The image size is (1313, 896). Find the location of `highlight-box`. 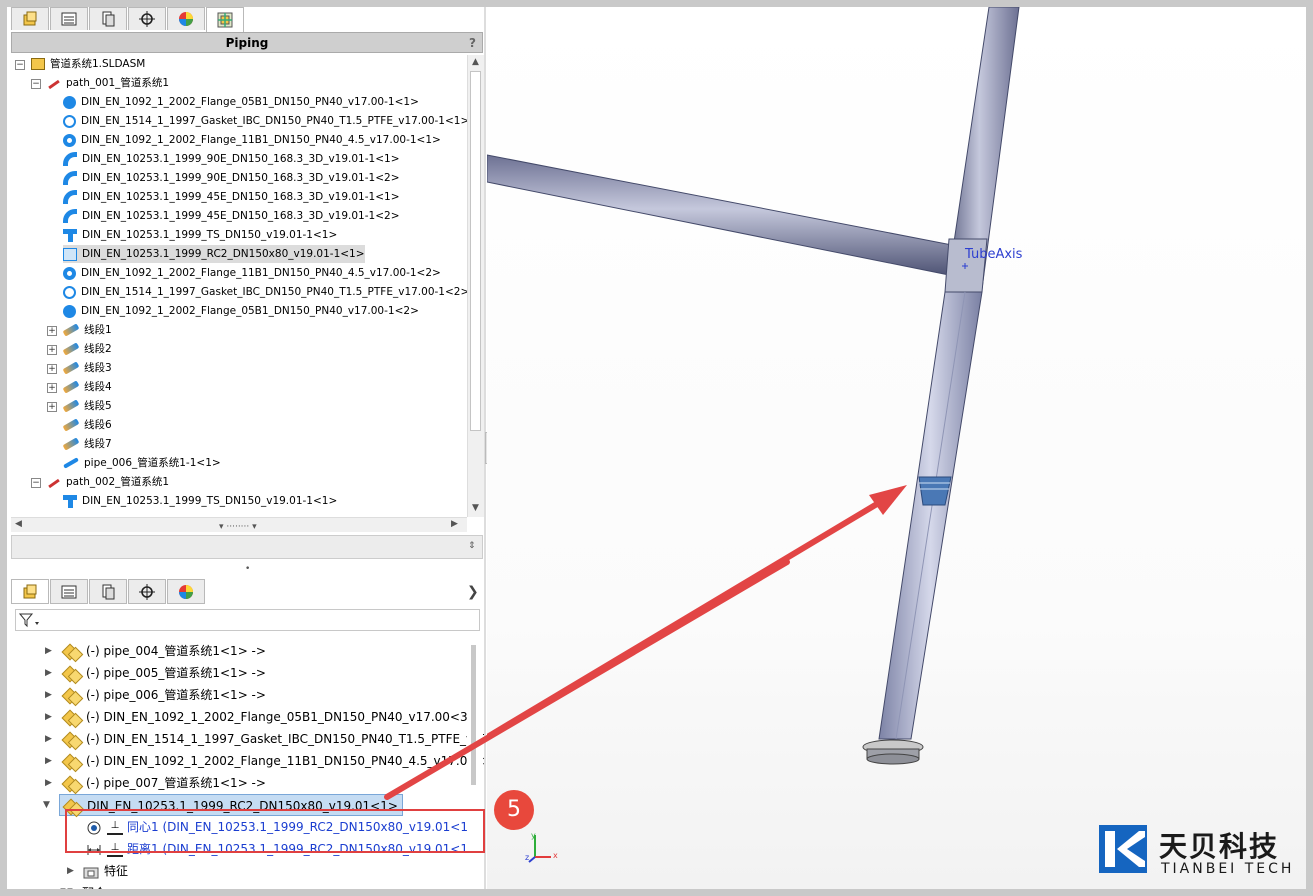

highlight-box is located at coordinates (275, 831).